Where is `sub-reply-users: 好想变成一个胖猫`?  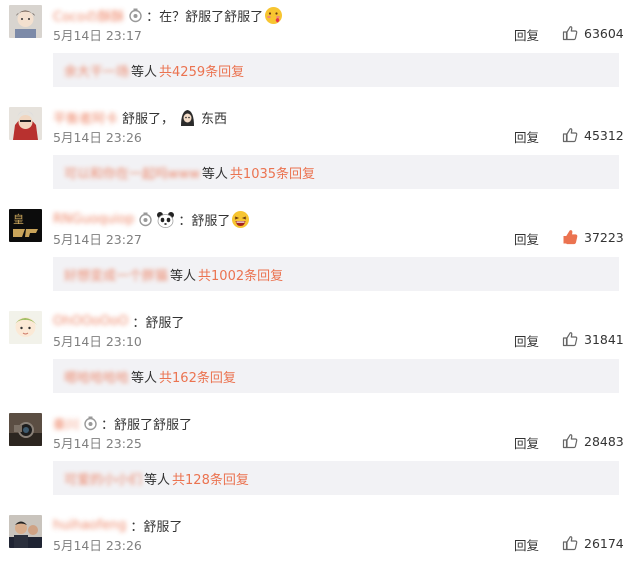 sub-reply-users: 好想变成一个胖猫 is located at coordinates (116, 274).